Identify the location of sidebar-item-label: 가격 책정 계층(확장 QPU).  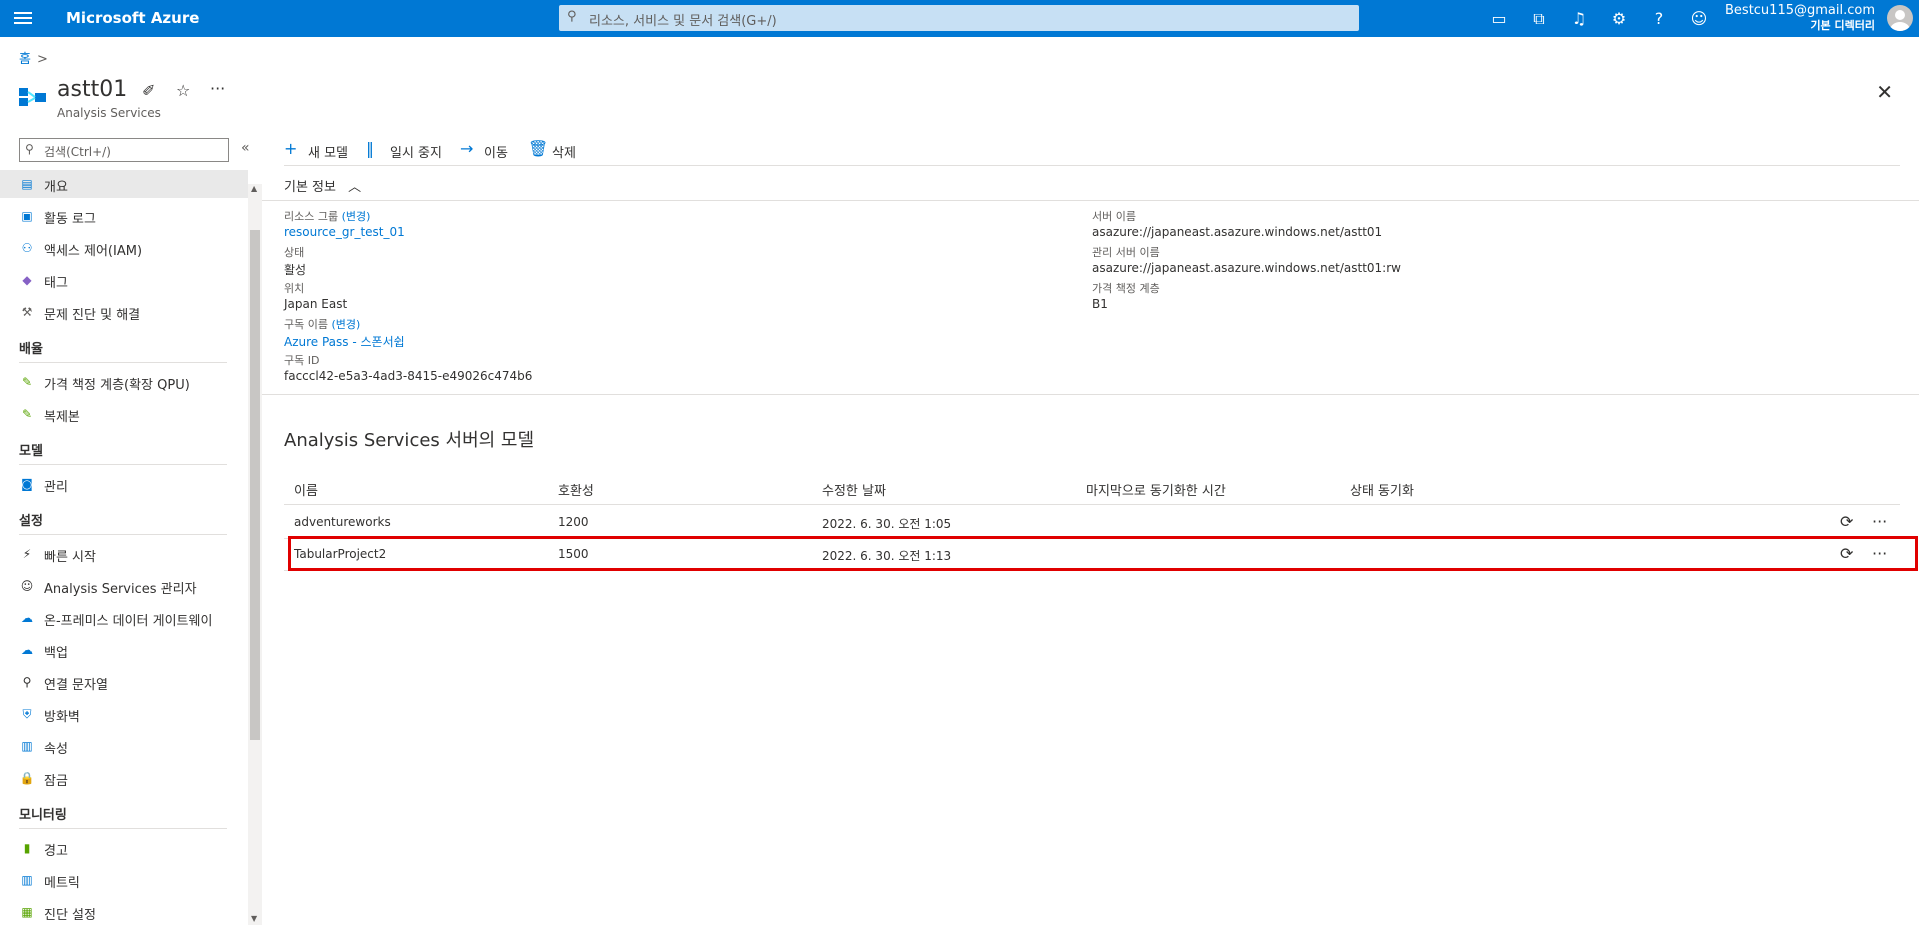
(117, 385).